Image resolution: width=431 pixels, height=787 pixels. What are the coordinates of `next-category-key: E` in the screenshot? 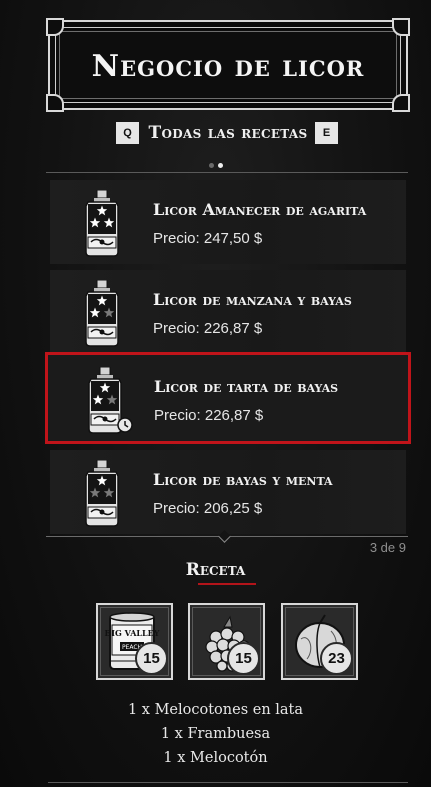 It's located at (326, 133).